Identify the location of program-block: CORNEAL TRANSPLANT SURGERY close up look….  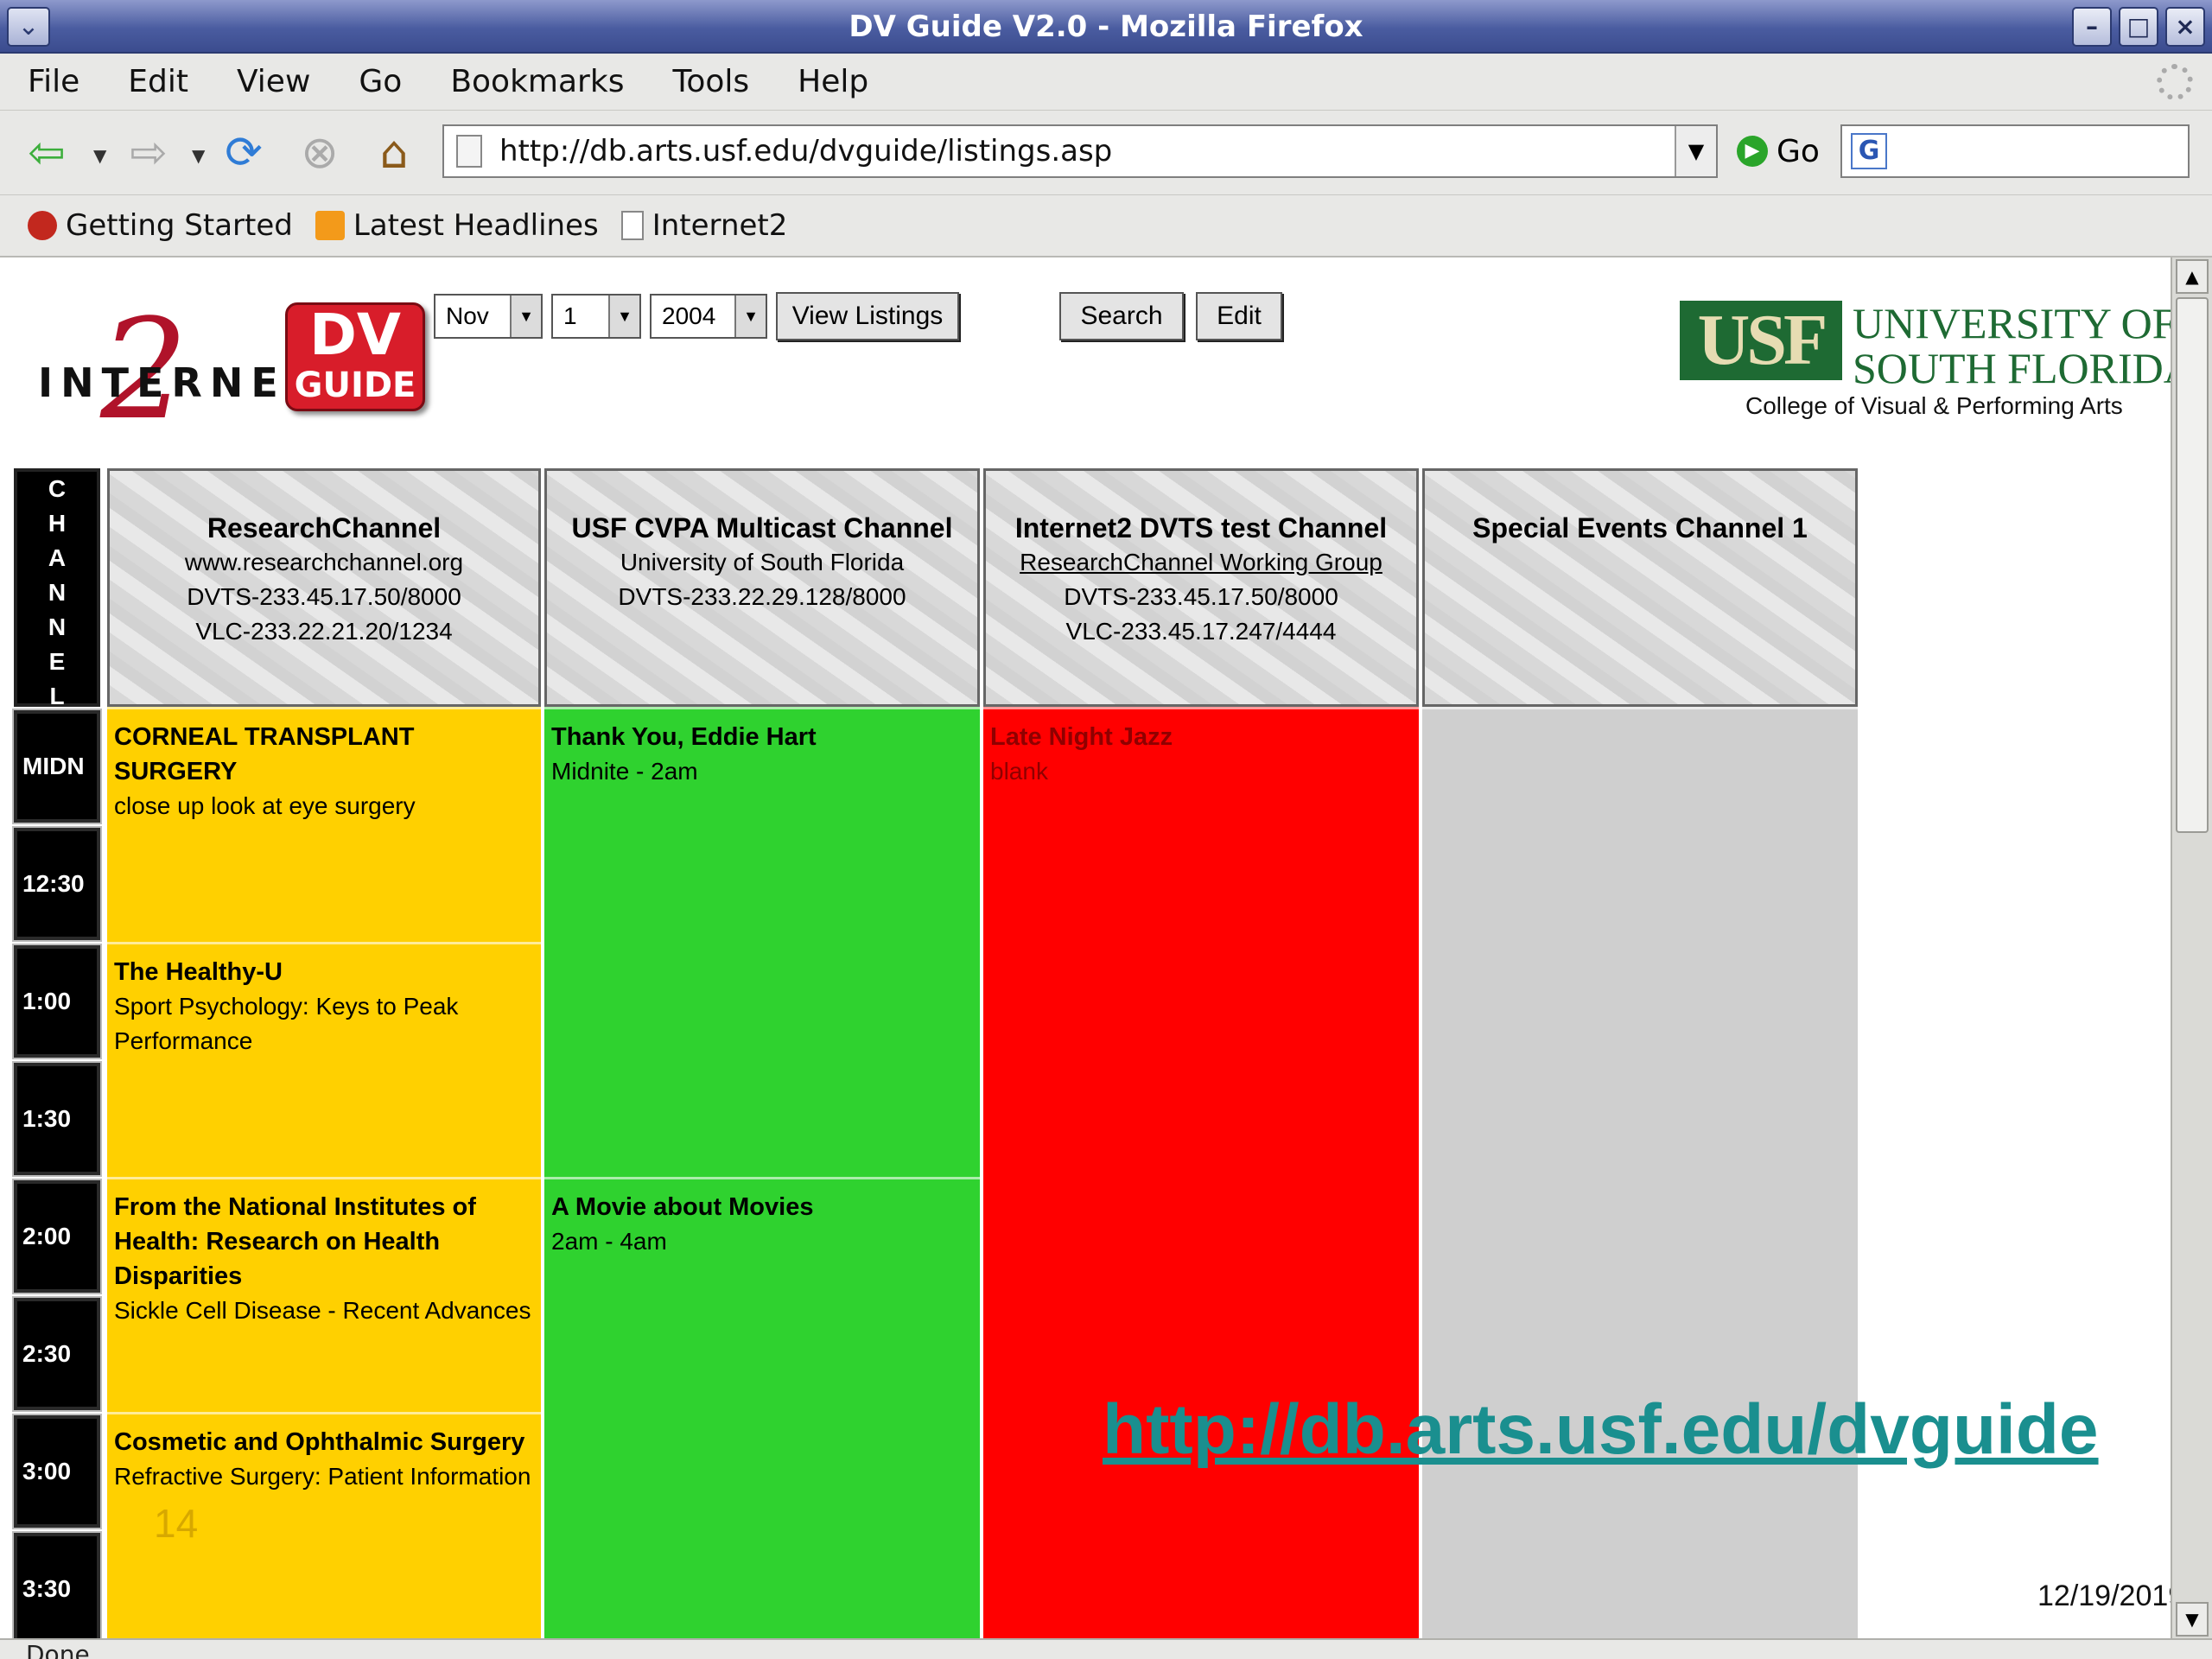
(324, 824).